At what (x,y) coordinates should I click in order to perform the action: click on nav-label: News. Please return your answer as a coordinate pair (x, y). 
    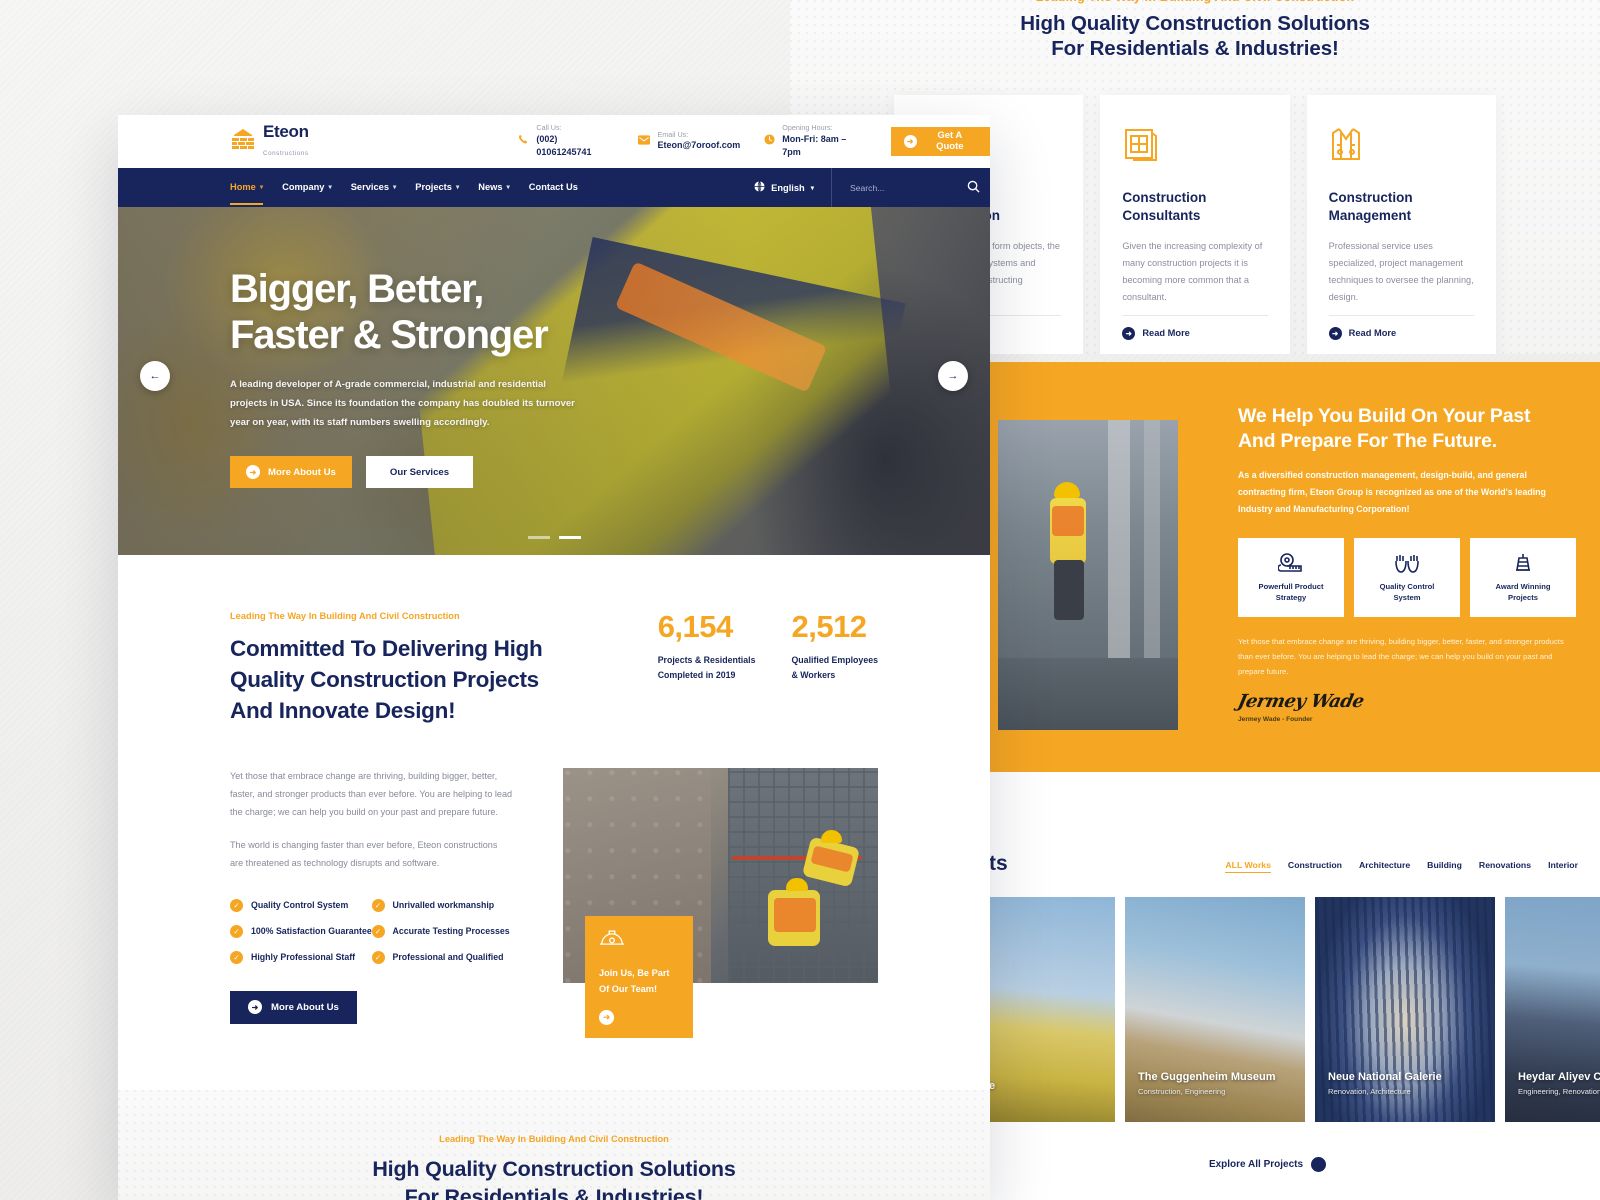
    Looking at the image, I should click on (490, 187).